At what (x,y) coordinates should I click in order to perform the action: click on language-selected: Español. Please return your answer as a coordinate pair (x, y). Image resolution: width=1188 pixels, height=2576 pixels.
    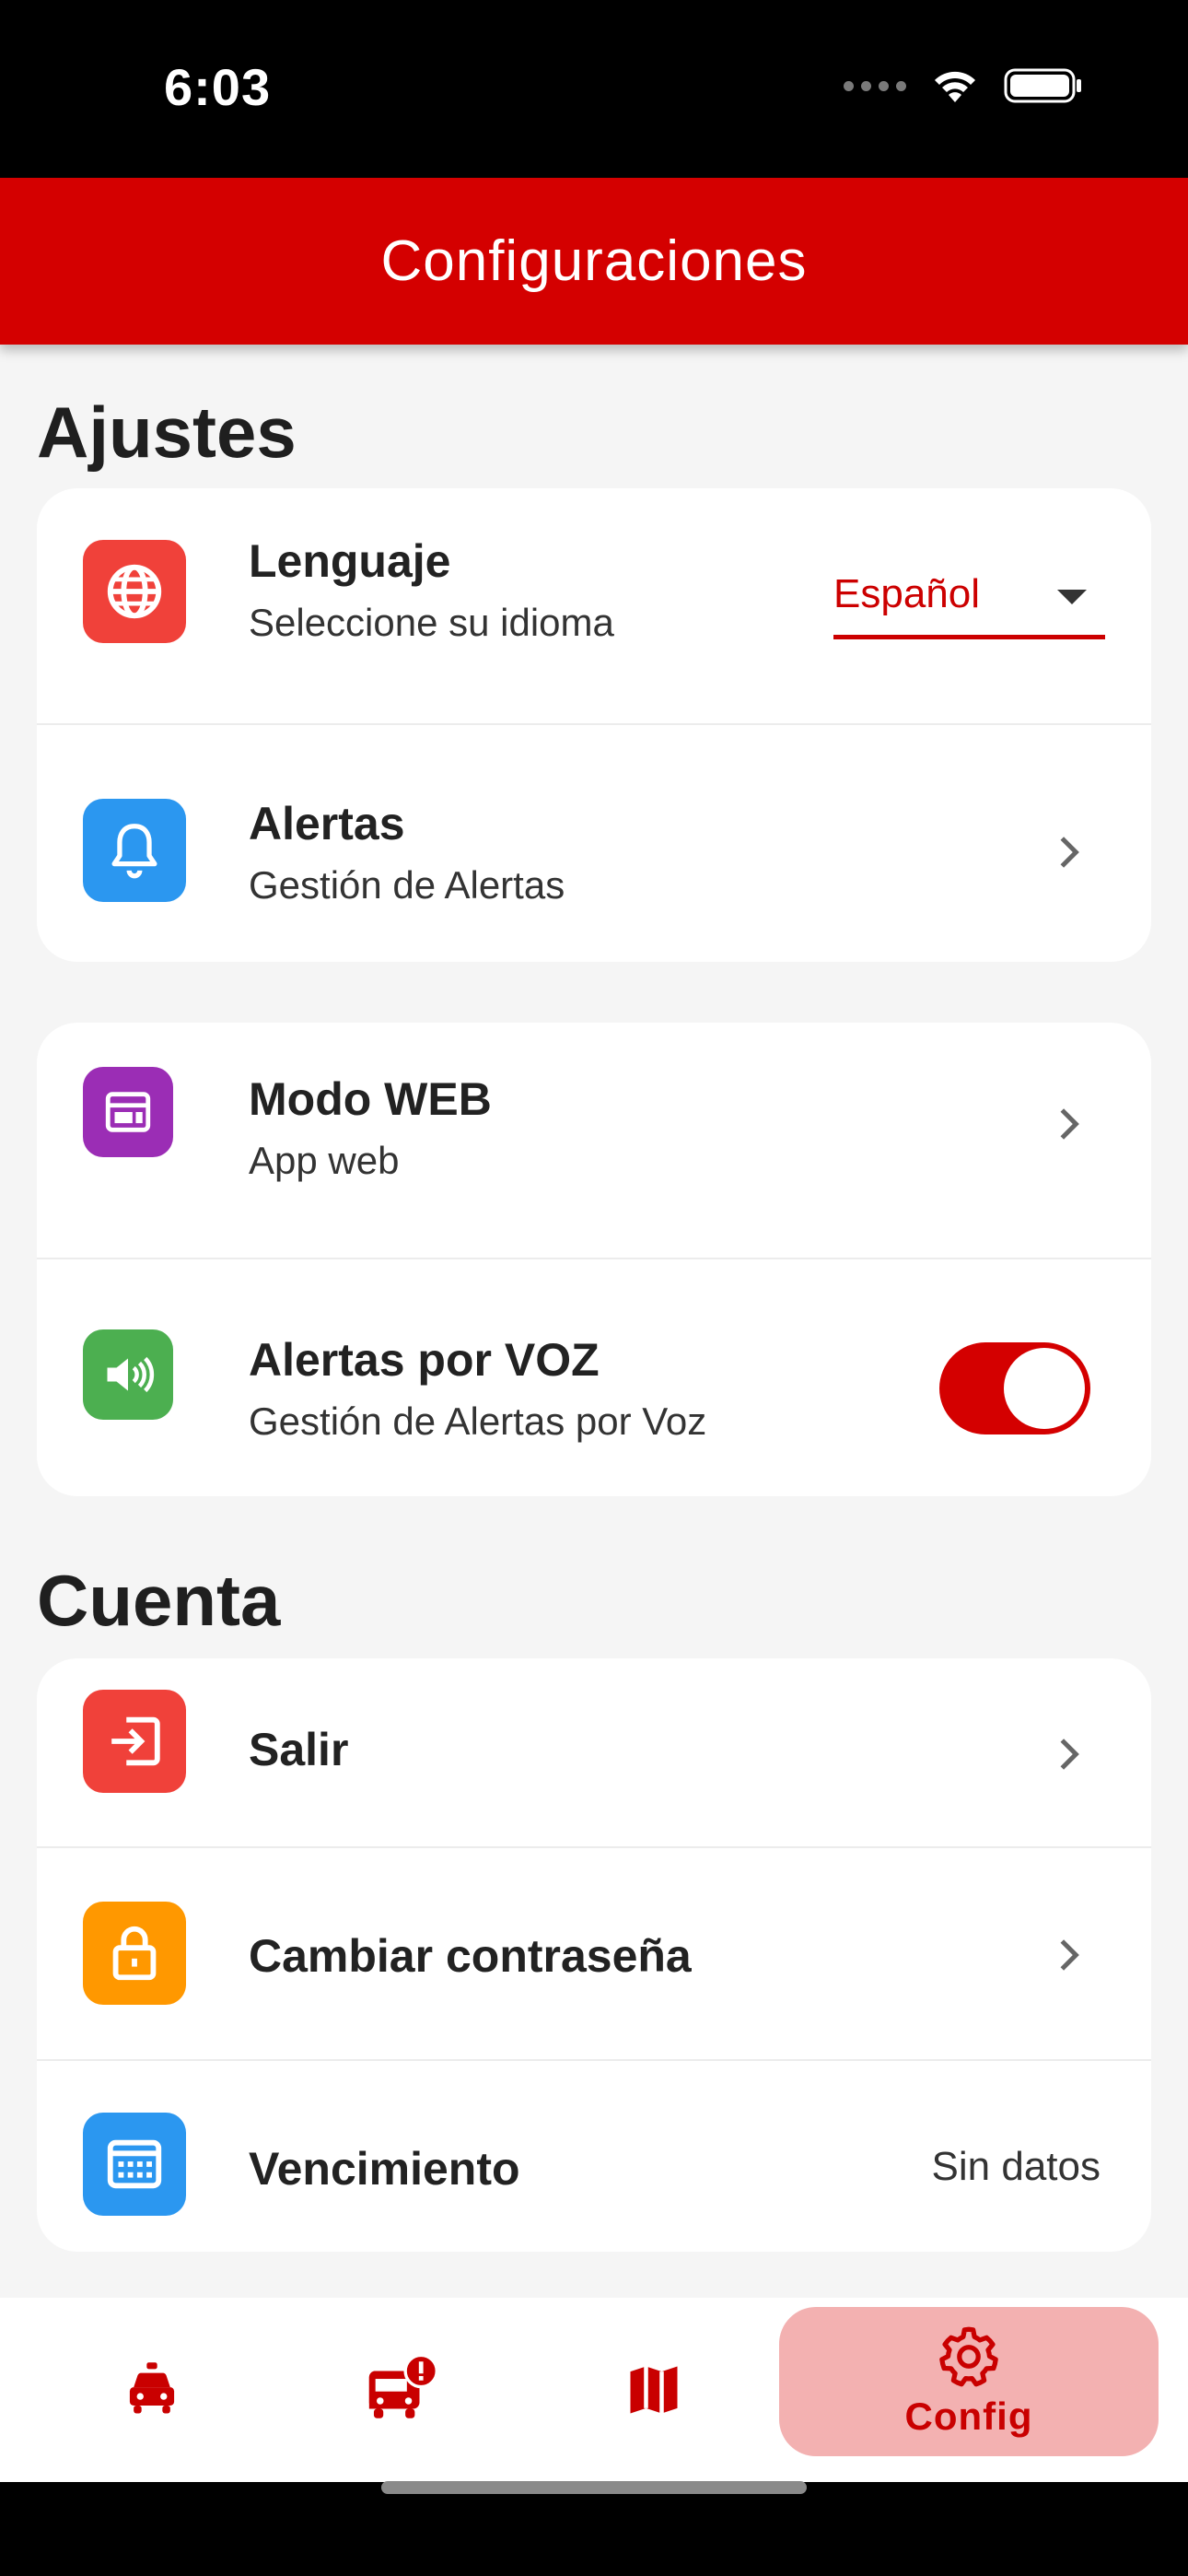
    Looking at the image, I should click on (907, 593).